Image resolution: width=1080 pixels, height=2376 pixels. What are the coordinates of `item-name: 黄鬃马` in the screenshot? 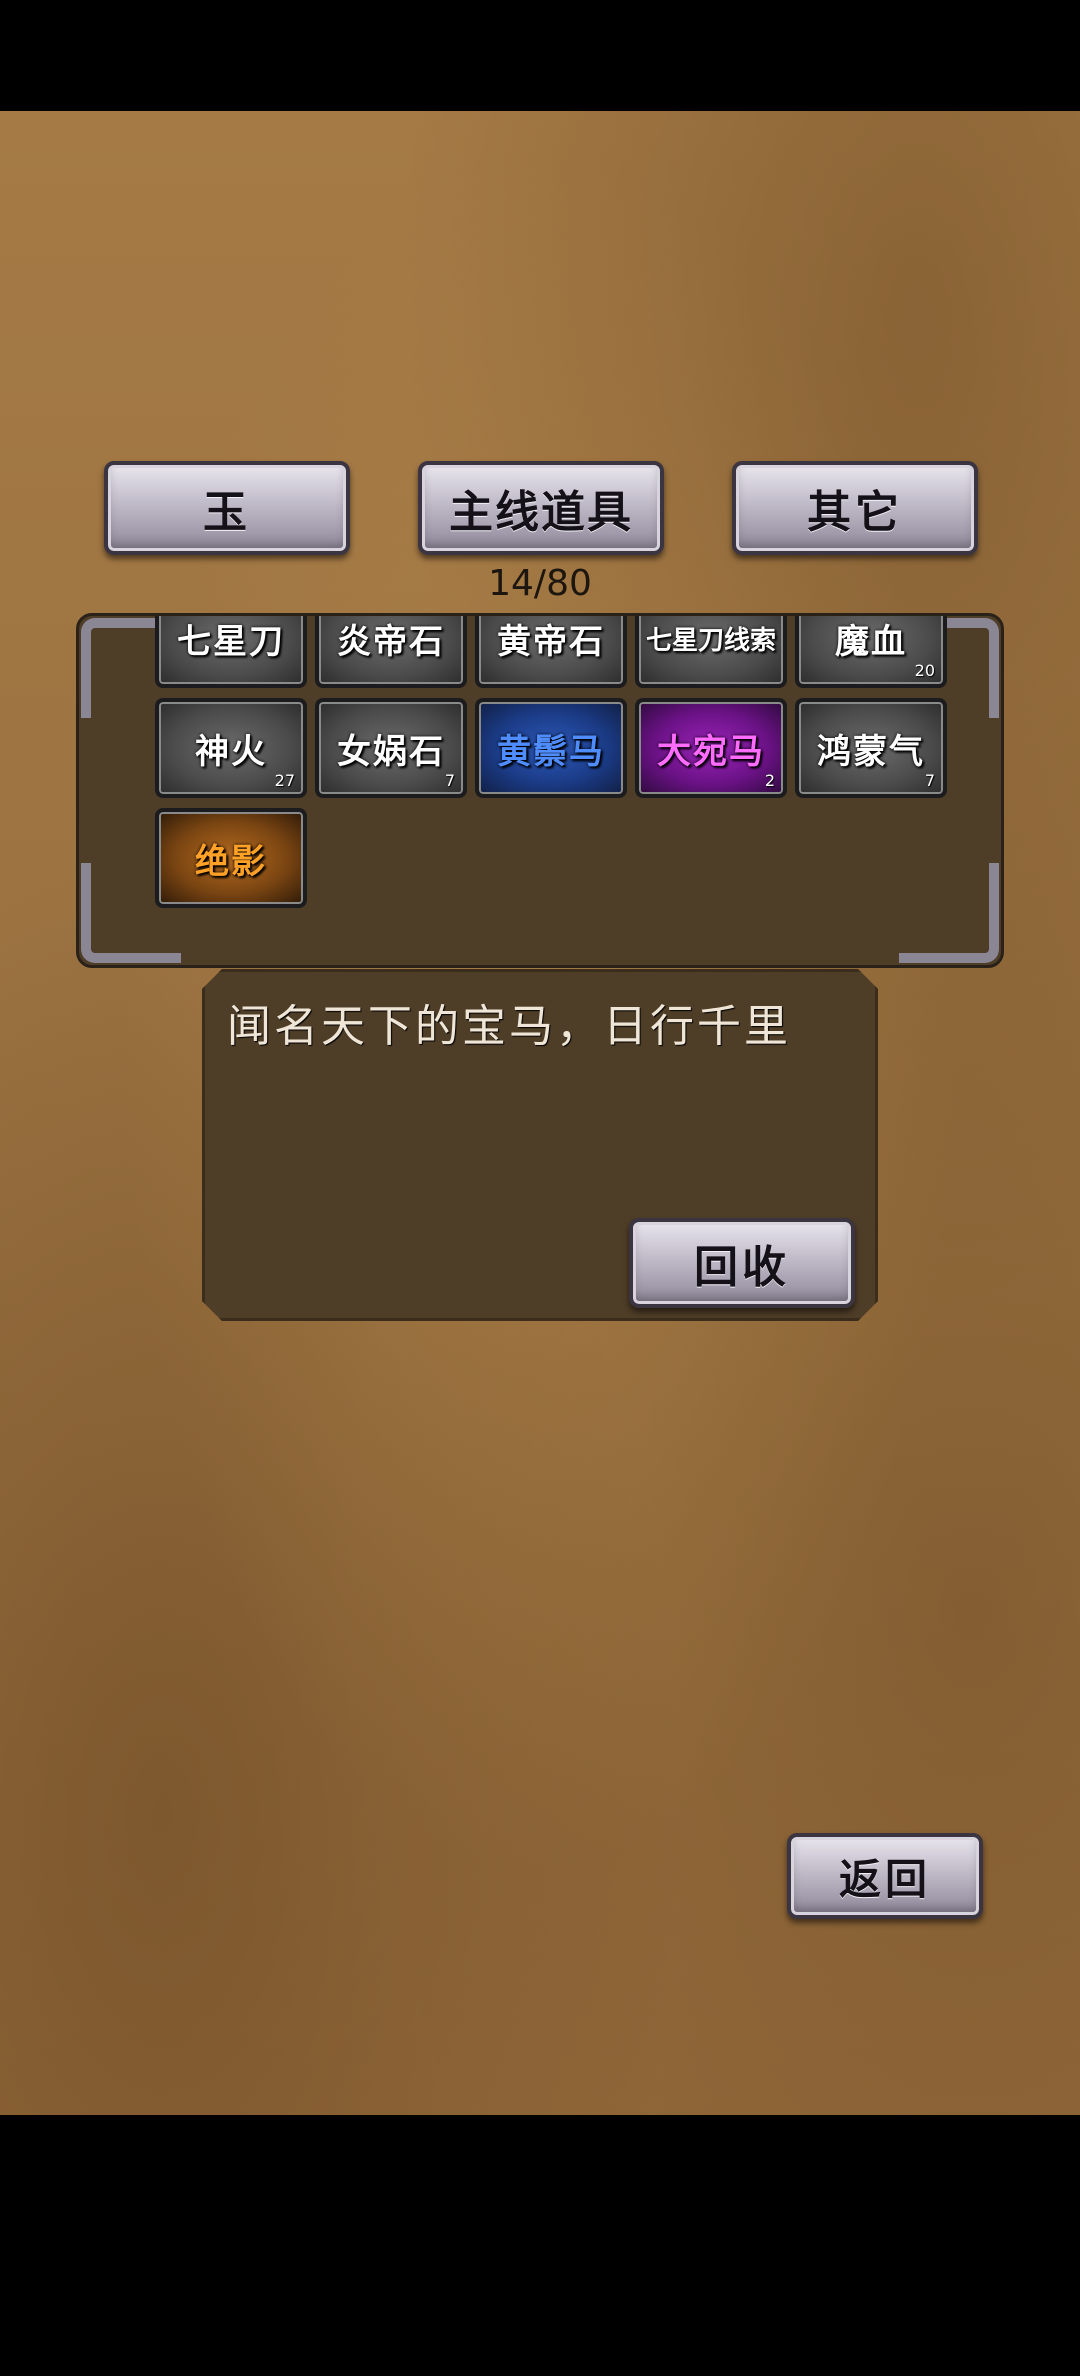 It's located at (551, 751).